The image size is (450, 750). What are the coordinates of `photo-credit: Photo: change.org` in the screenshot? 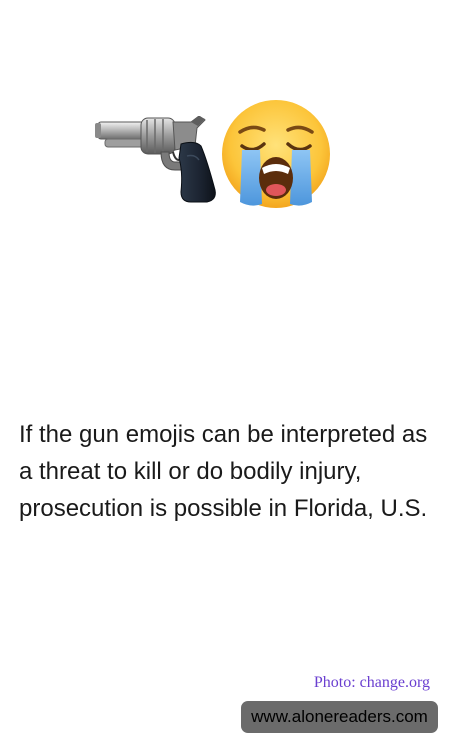 It's located at (371, 682).